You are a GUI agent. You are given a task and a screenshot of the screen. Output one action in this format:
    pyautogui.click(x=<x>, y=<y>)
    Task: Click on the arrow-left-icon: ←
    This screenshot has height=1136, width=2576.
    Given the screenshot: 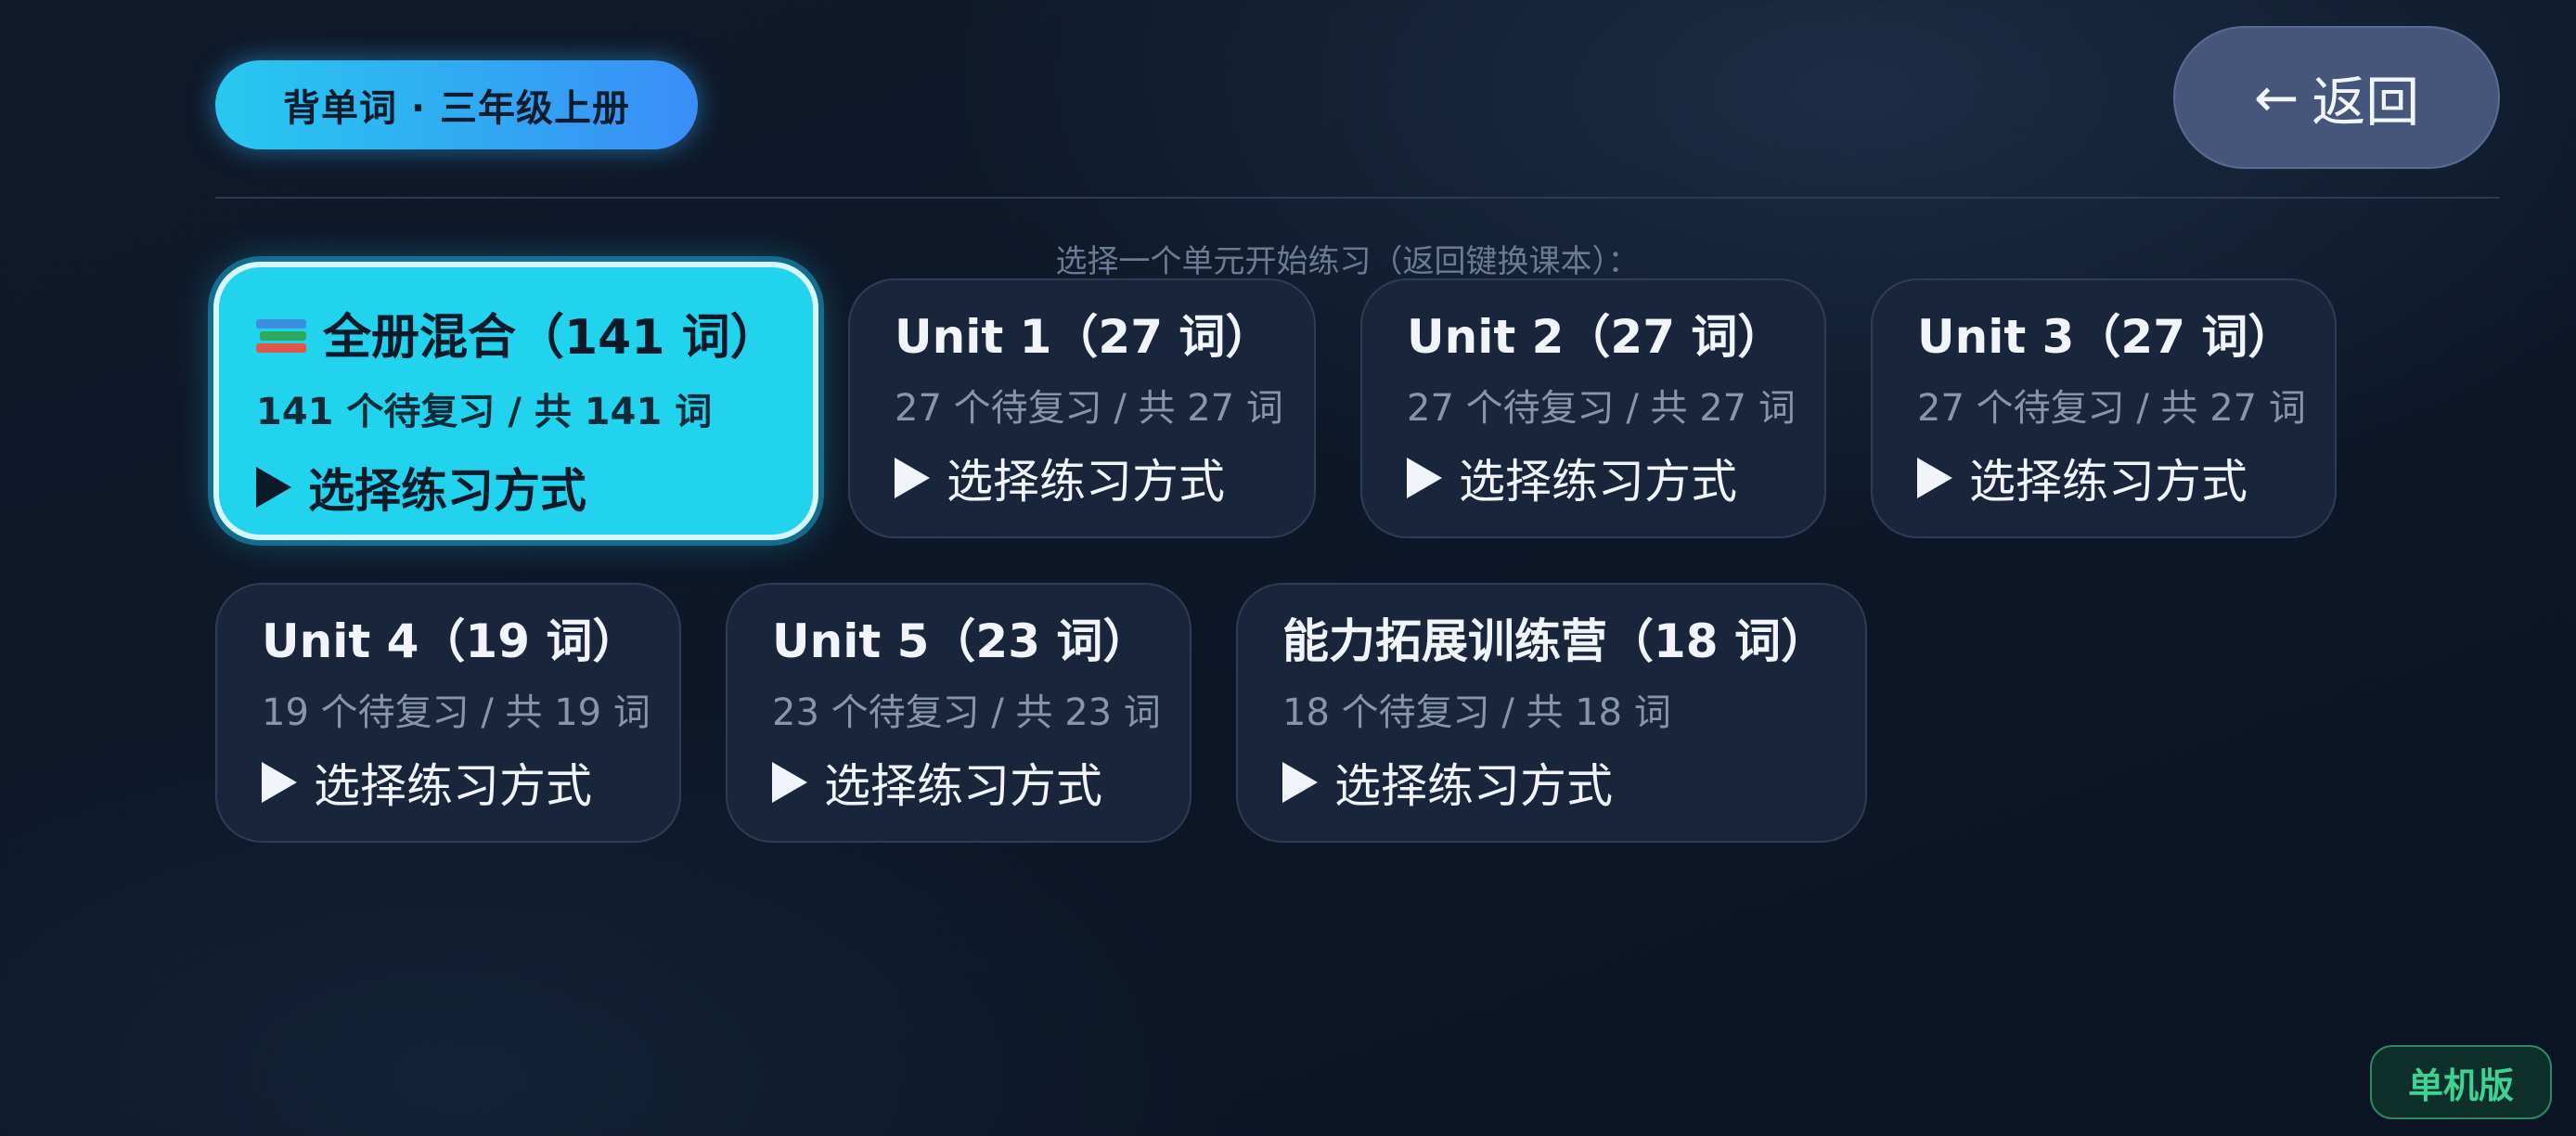 What is the action you would take?
    pyautogui.click(x=2276, y=97)
    